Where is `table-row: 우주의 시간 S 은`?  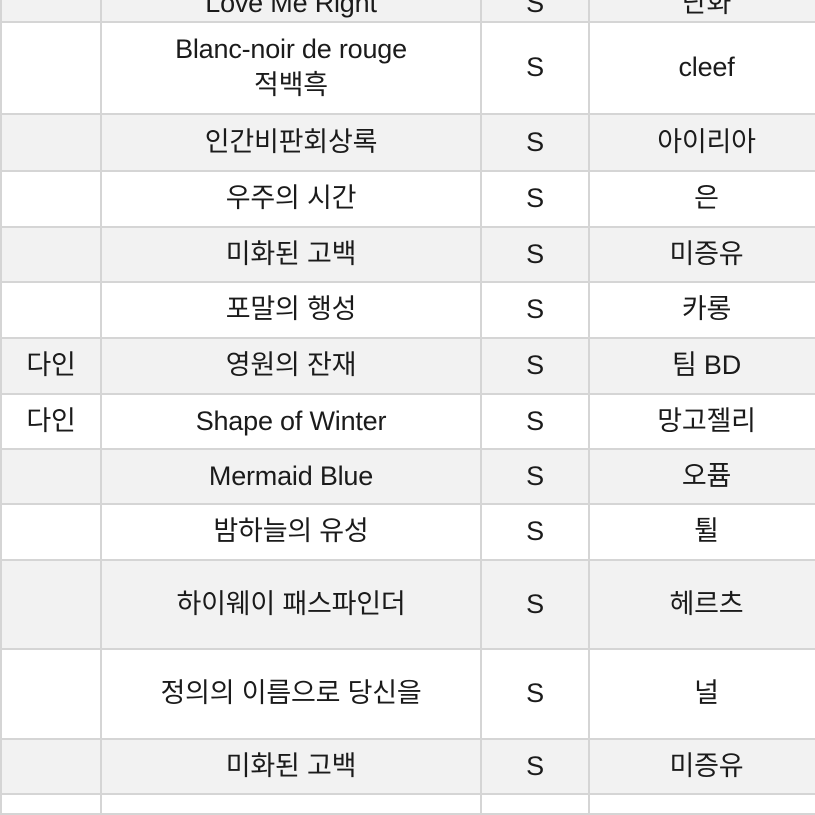
table-row: 우주의 시간 S 은 is located at coordinates (407, 198).